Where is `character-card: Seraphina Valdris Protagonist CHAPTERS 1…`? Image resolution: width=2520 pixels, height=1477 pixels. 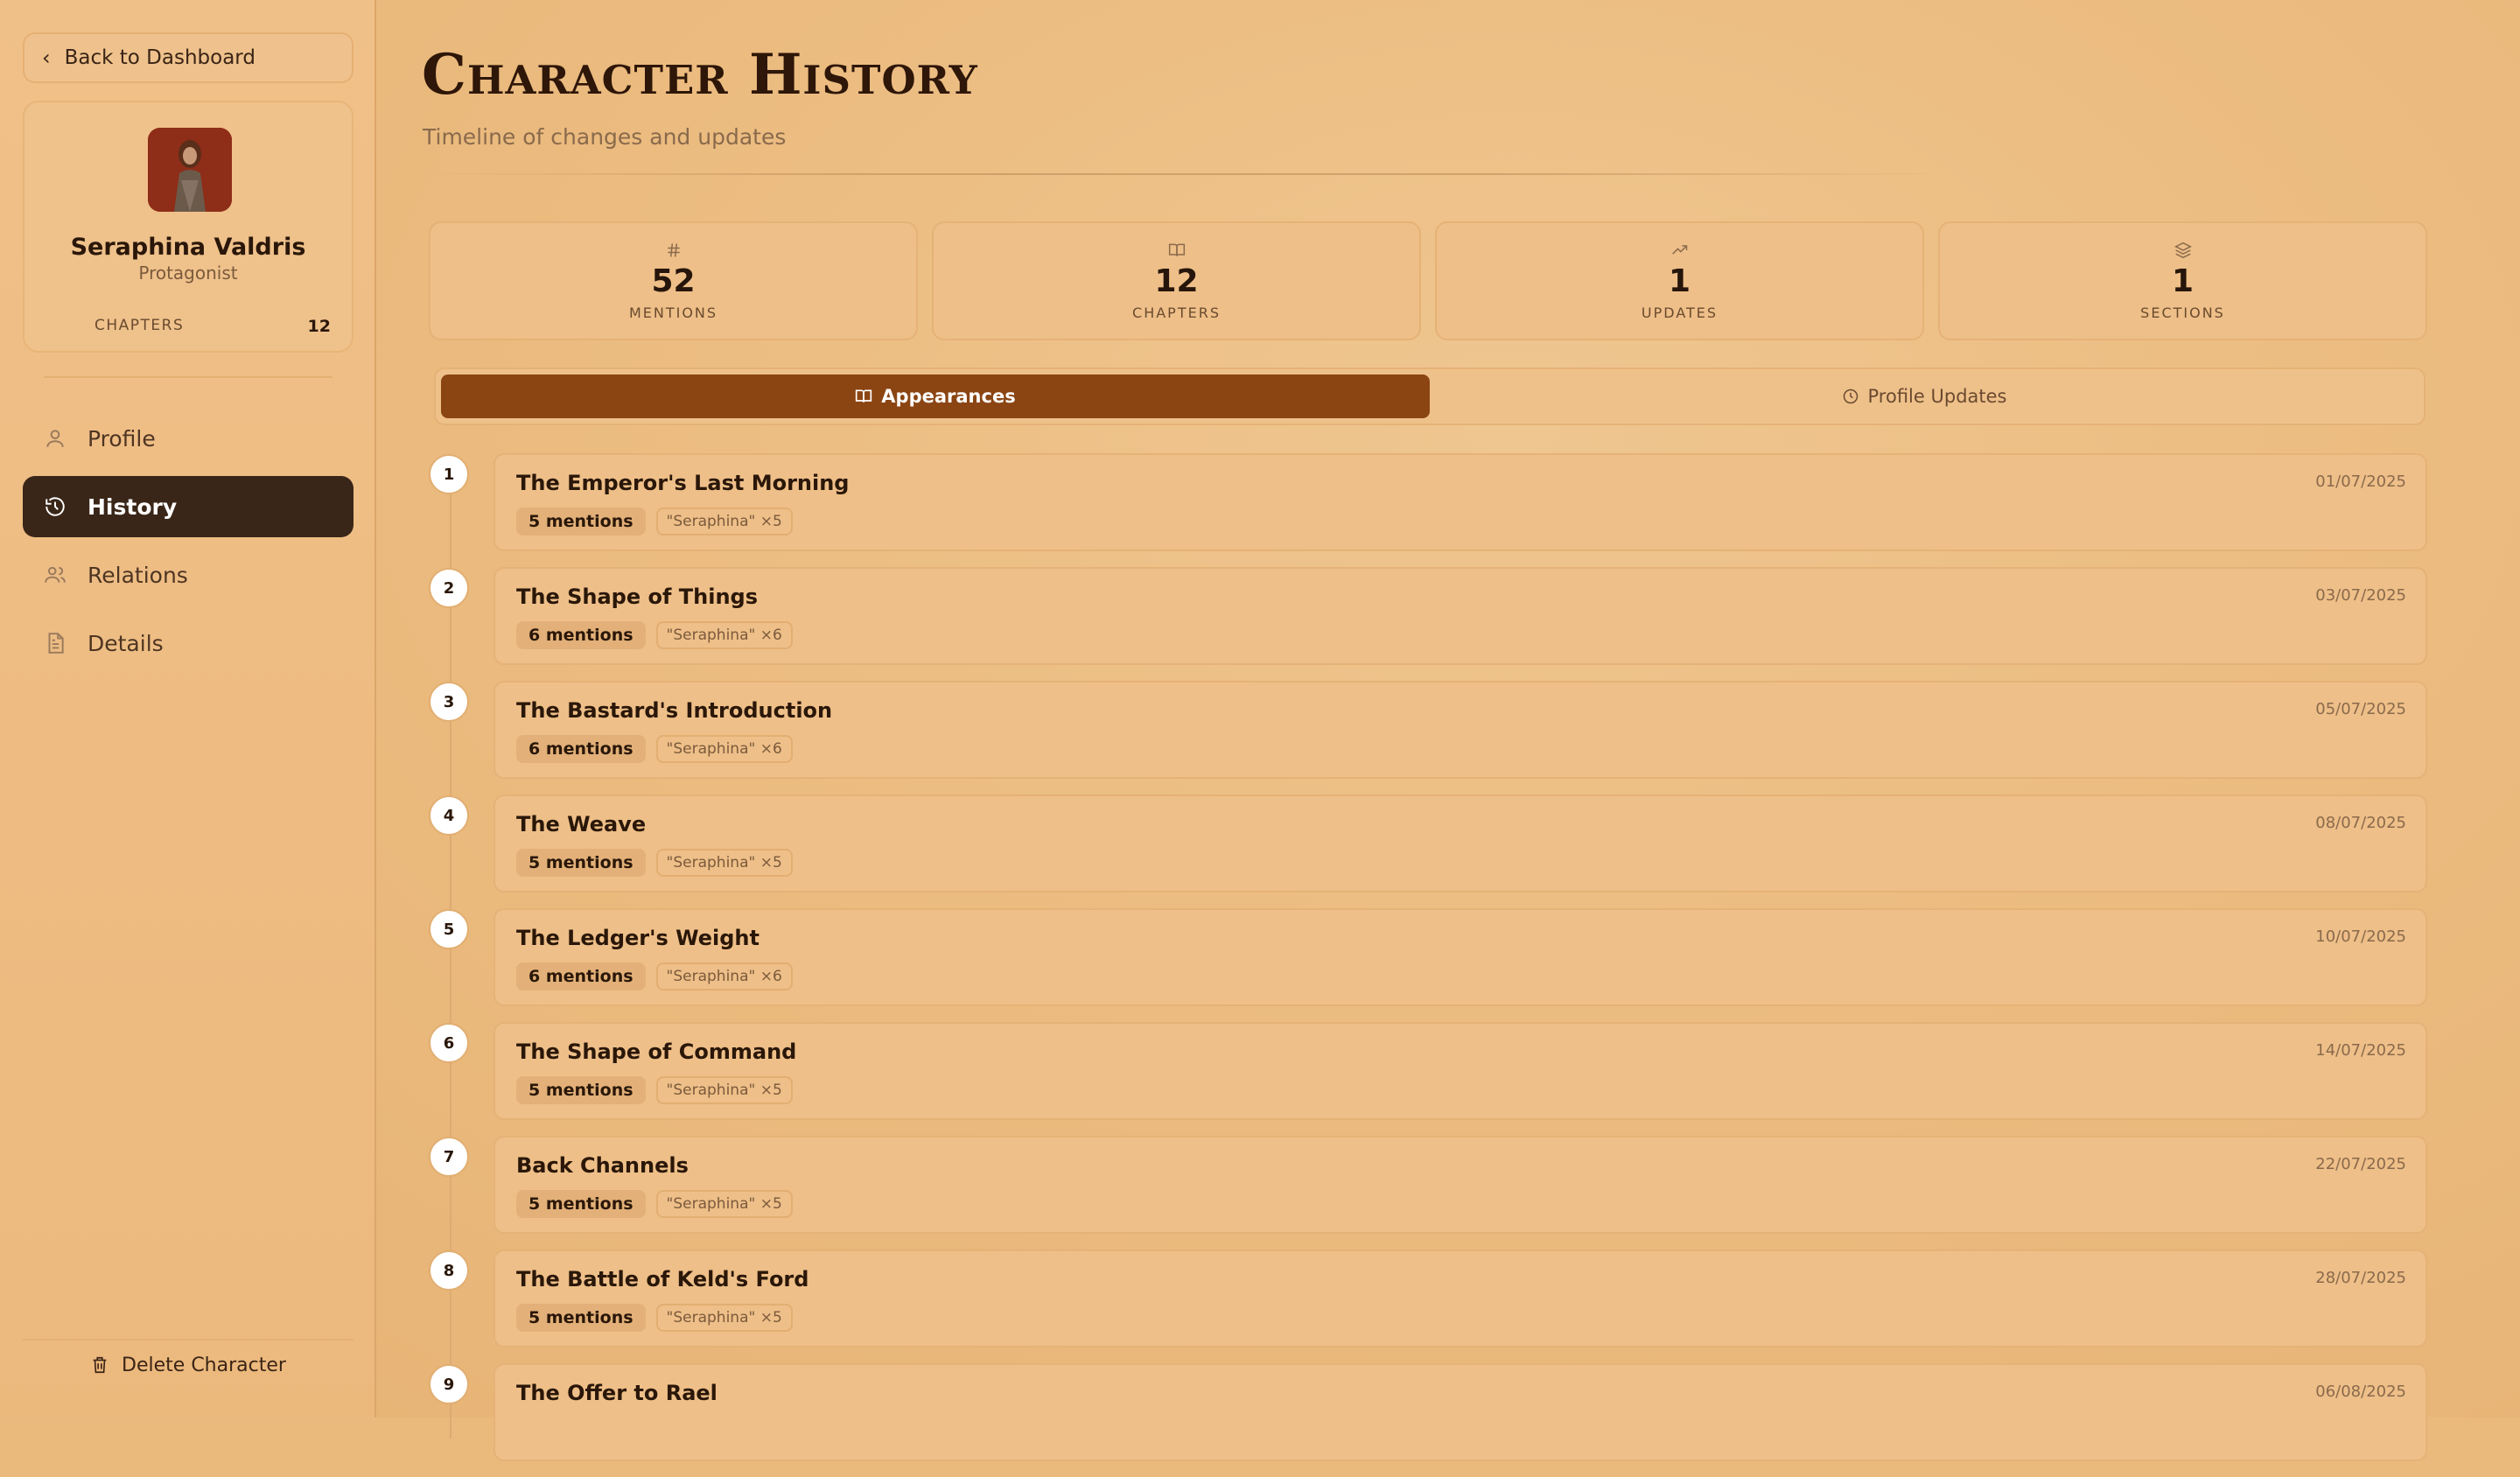 character-card: Seraphina Valdris Protagonist CHAPTERS 1… is located at coordinates (188, 227).